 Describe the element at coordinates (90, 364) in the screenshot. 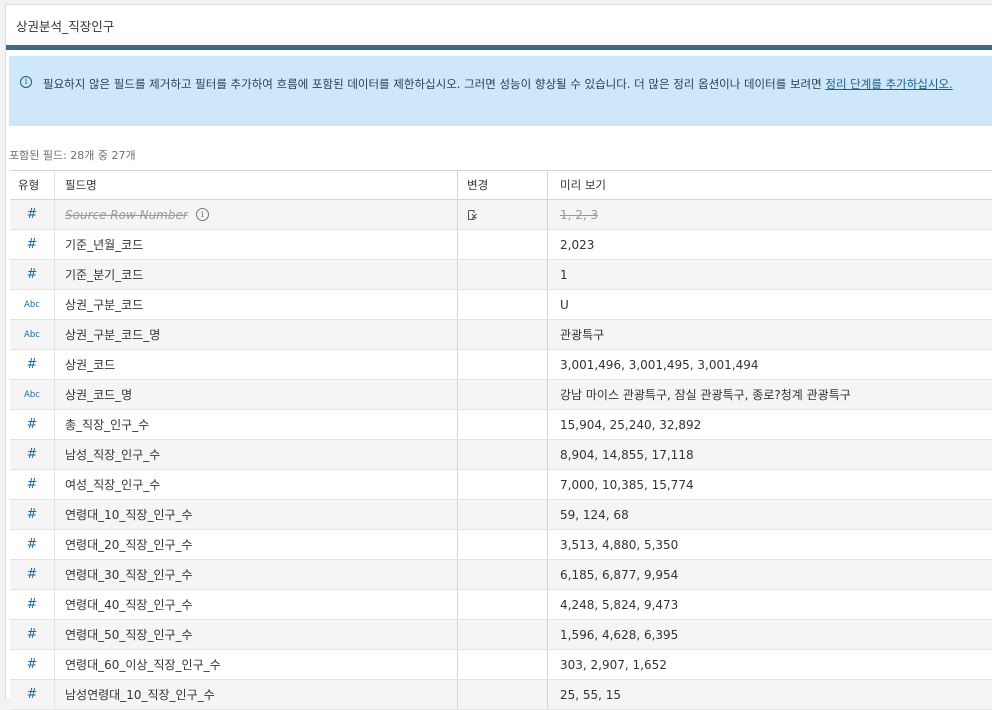

I see `field-name: 상권_코드` at that location.